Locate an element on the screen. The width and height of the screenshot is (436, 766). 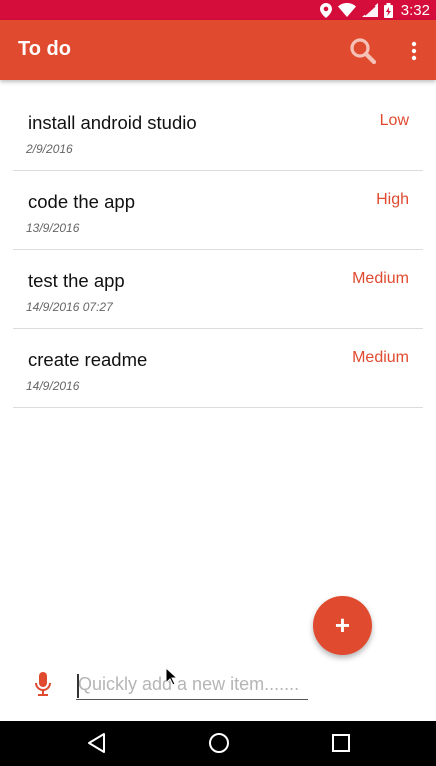
voice-input-button is located at coordinates (43, 685).